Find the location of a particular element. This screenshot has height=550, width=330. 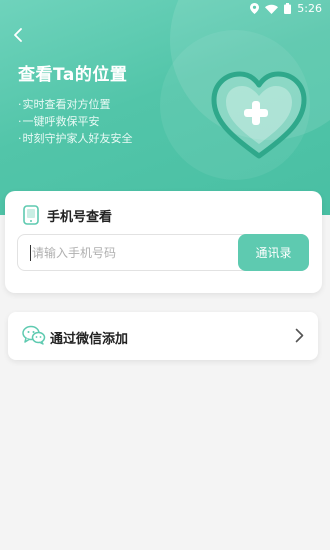

page-title: 查看Ta的位置 is located at coordinates (73, 75).